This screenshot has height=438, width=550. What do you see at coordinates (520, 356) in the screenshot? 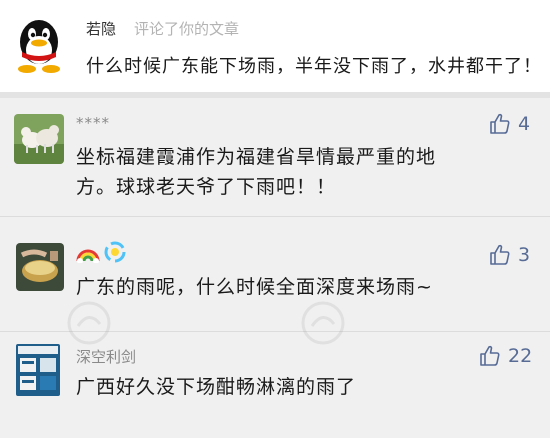
I see `like-count: 22` at bounding box center [520, 356].